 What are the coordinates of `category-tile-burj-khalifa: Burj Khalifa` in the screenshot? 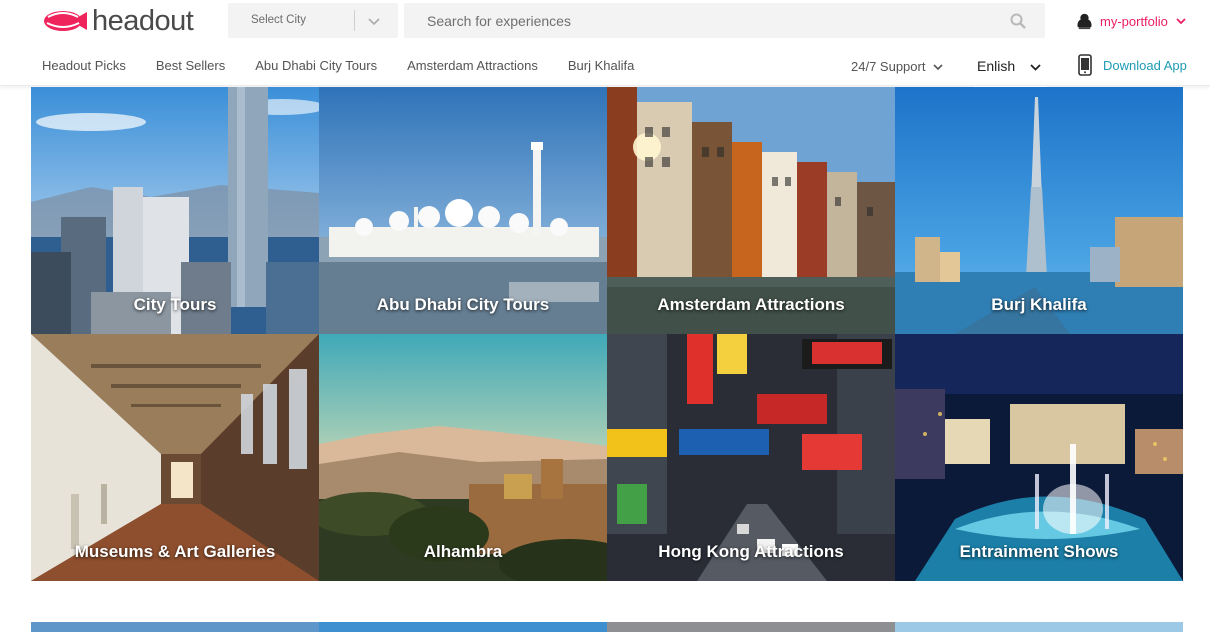 It's located at (1039, 210).